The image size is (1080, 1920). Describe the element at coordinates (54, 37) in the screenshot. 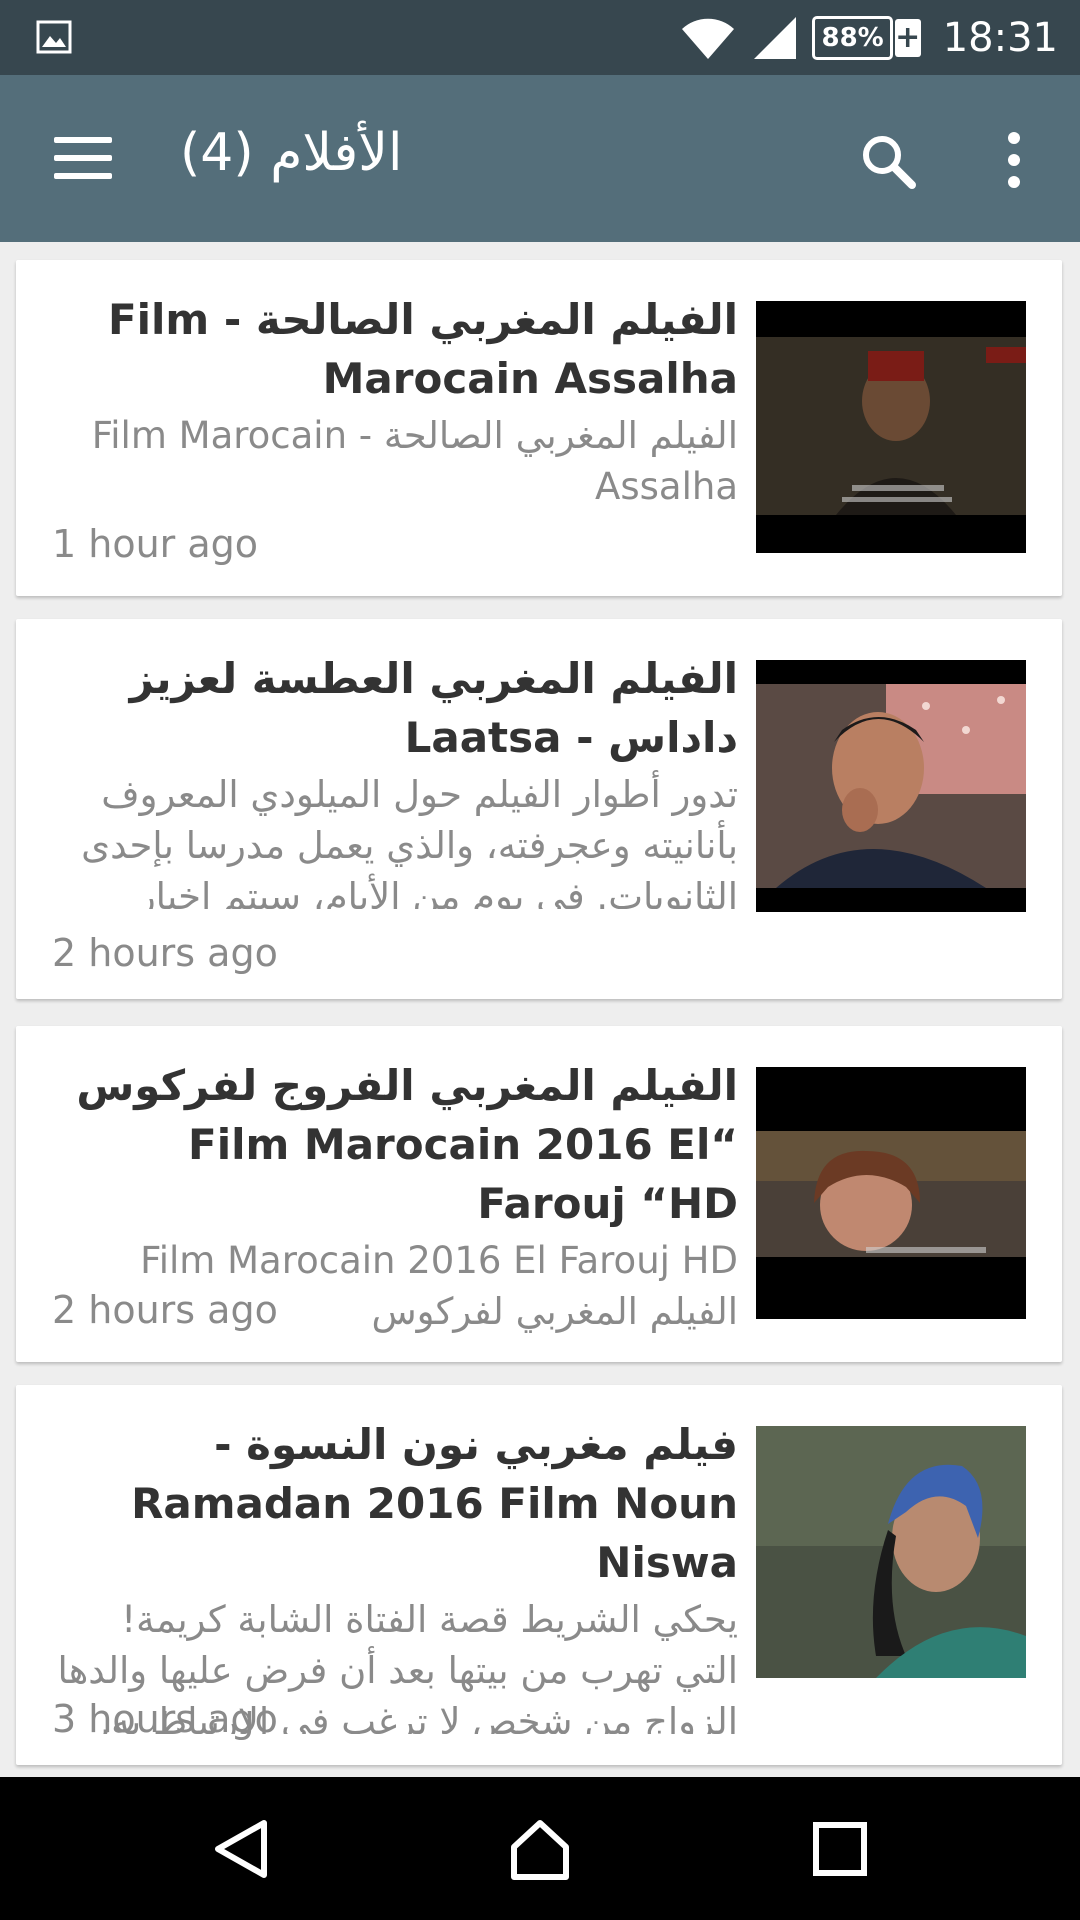

I see `gallery-notification-icon` at that location.